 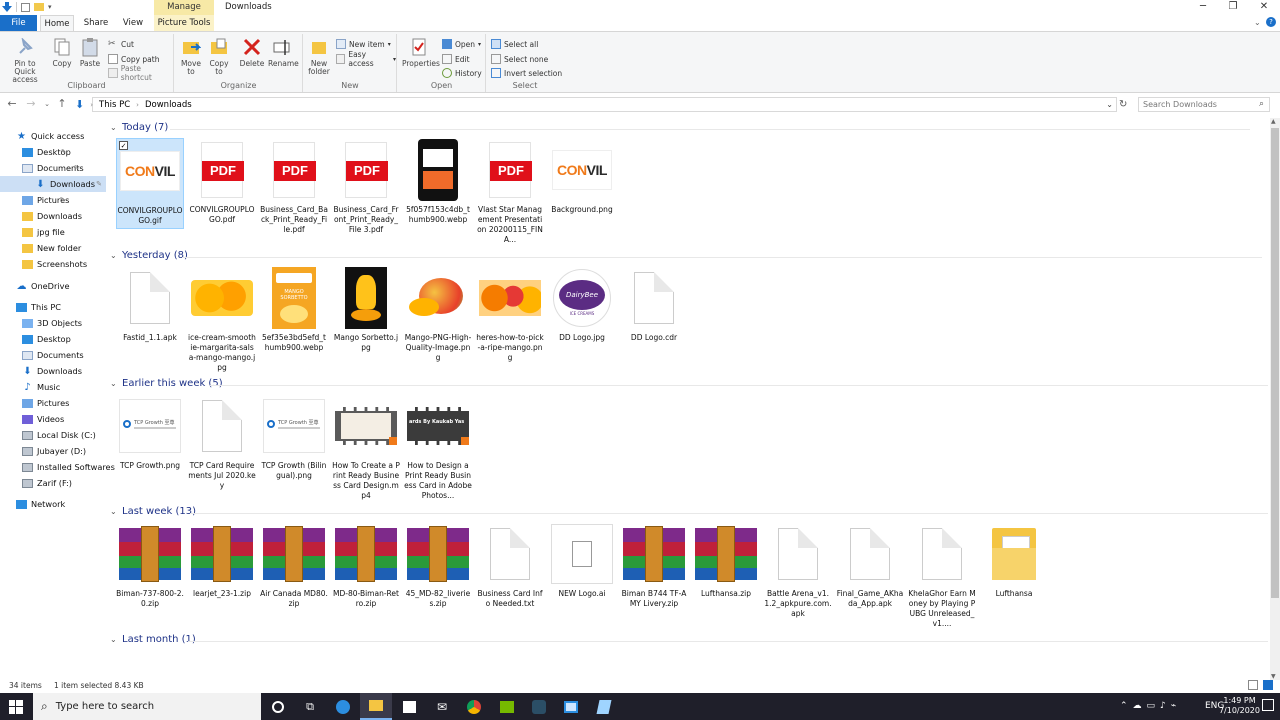 I want to click on file-item: Mango Sorbetto.jpg, so click(x=366, y=309).